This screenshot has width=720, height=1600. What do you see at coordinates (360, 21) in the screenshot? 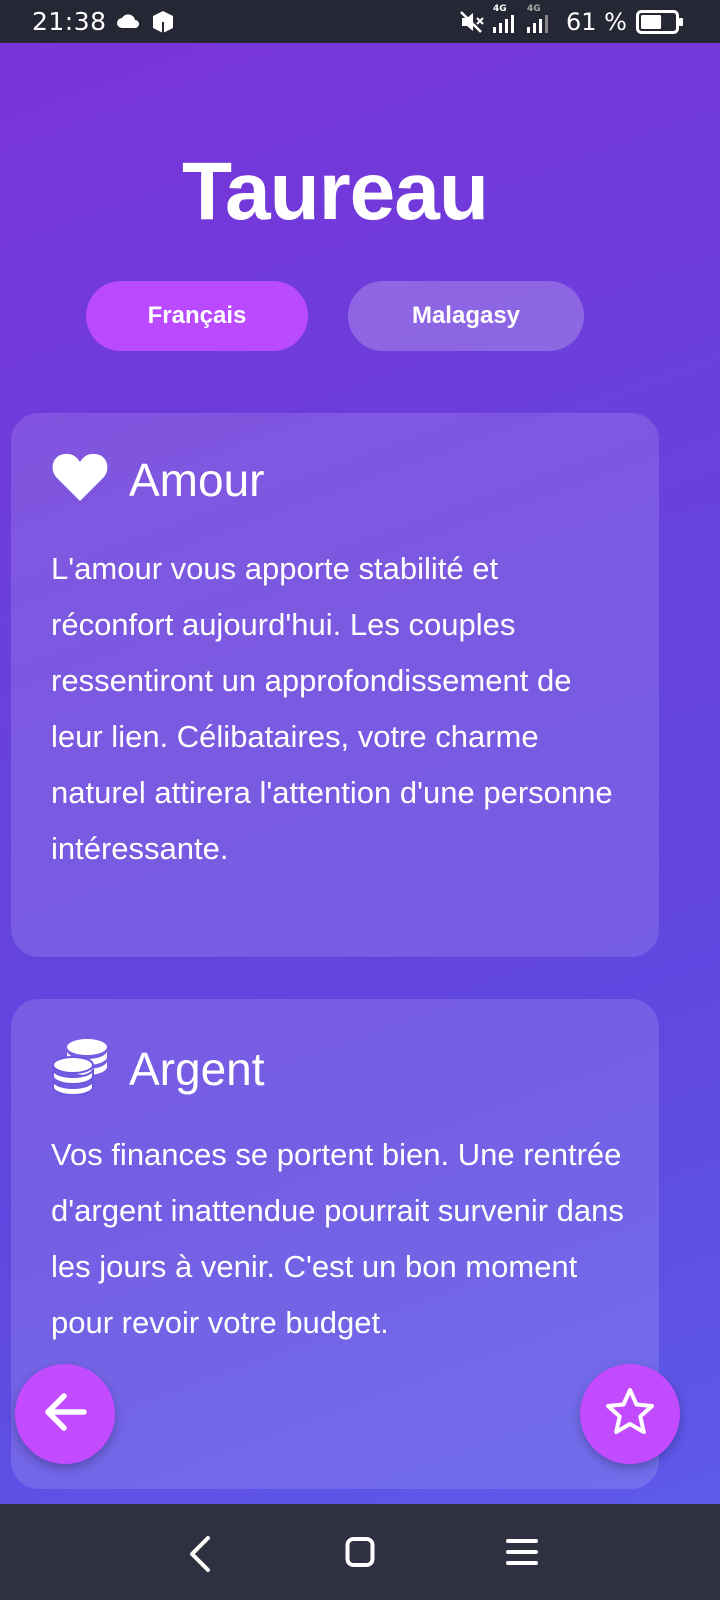
I see `status-bar: 21:38 4G 4G 61 %` at bounding box center [360, 21].